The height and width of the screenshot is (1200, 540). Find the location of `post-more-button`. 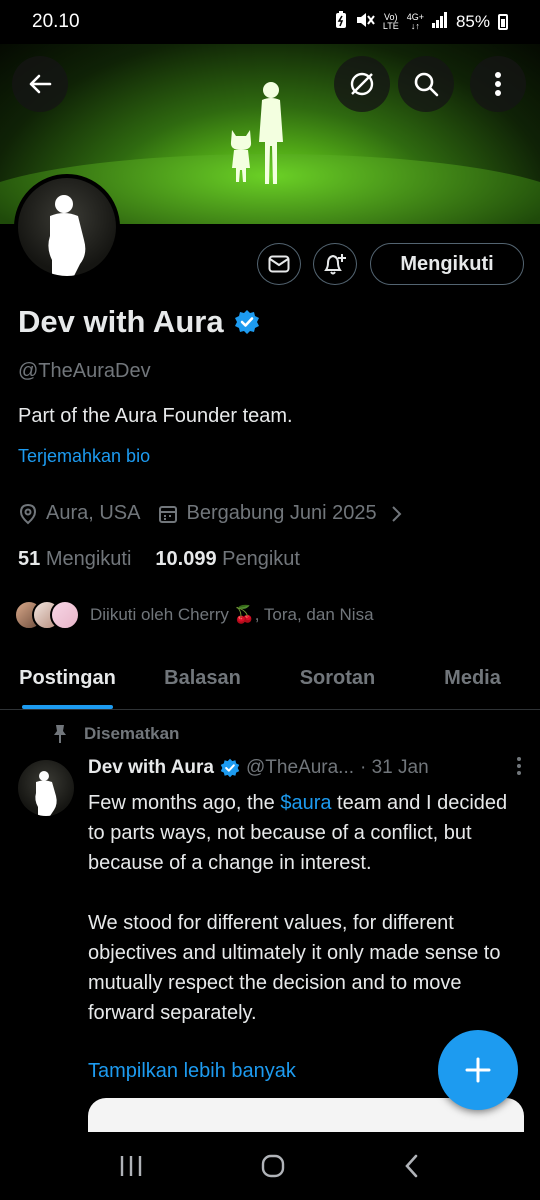

post-more-button is located at coordinates (519, 768).